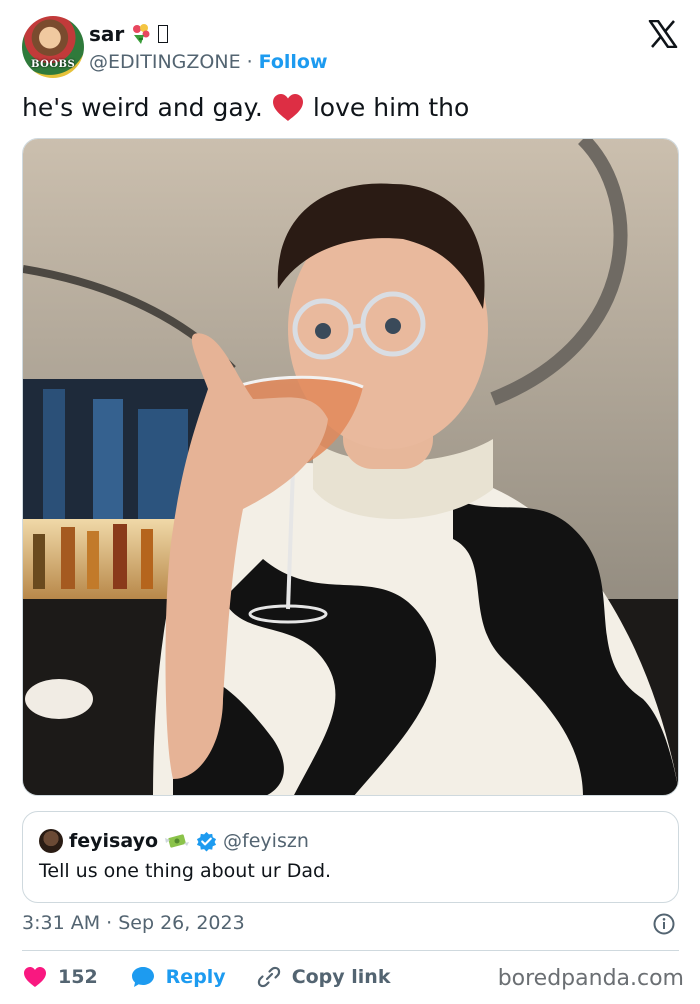 Image resolution: width=700 pixels, height=1004 pixels. I want to click on tweet-timestamp: 3:31 AM · Sep 26, 2023, so click(133, 923).